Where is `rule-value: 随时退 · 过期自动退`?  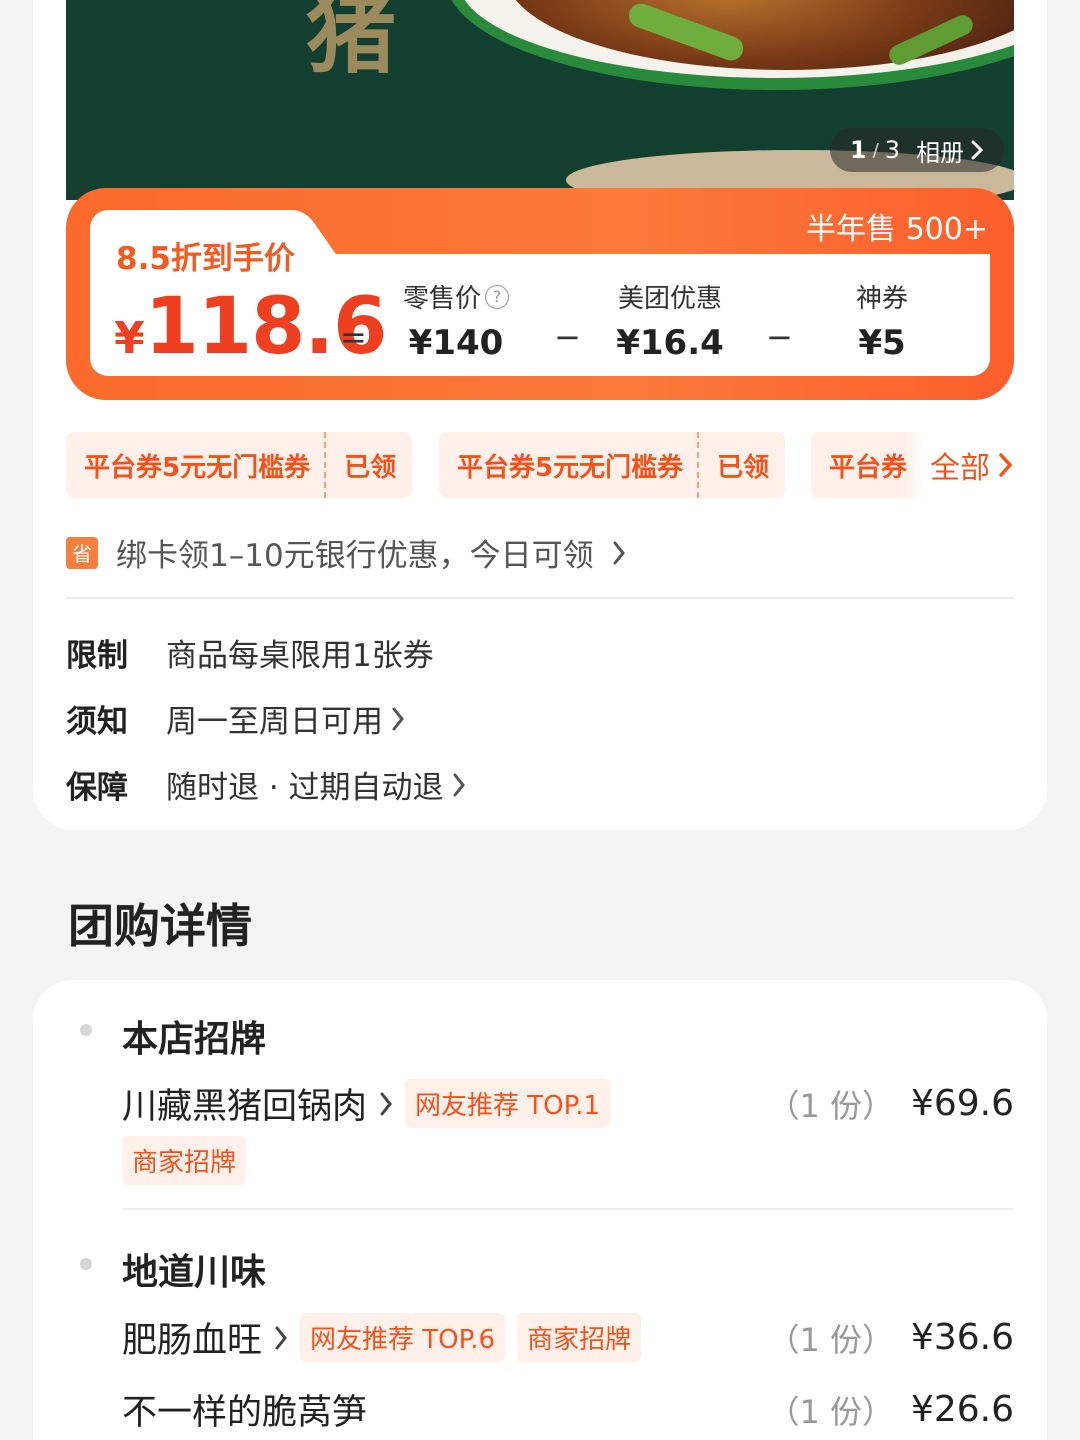 rule-value: 随时退 · 过期自动退 is located at coordinates (305, 788).